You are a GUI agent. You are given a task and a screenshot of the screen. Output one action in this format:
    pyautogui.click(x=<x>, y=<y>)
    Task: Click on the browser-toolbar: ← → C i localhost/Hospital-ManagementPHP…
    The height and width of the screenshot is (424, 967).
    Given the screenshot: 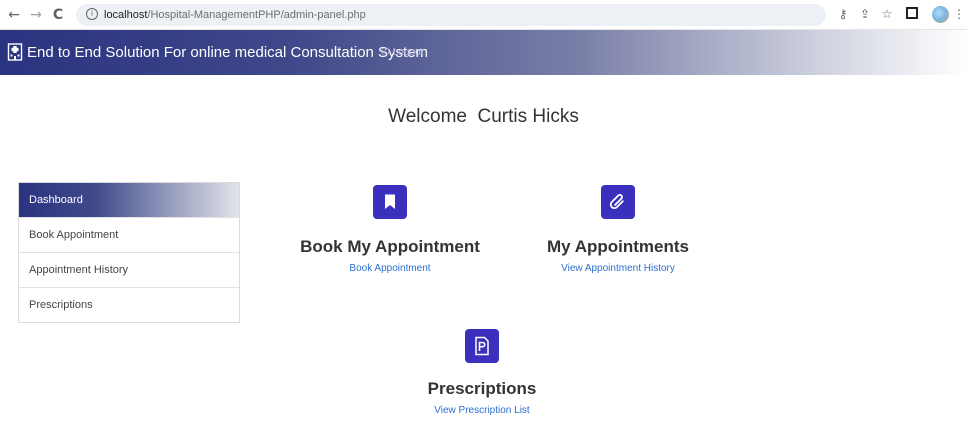 What is the action you would take?
    pyautogui.click(x=483, y=15)
    